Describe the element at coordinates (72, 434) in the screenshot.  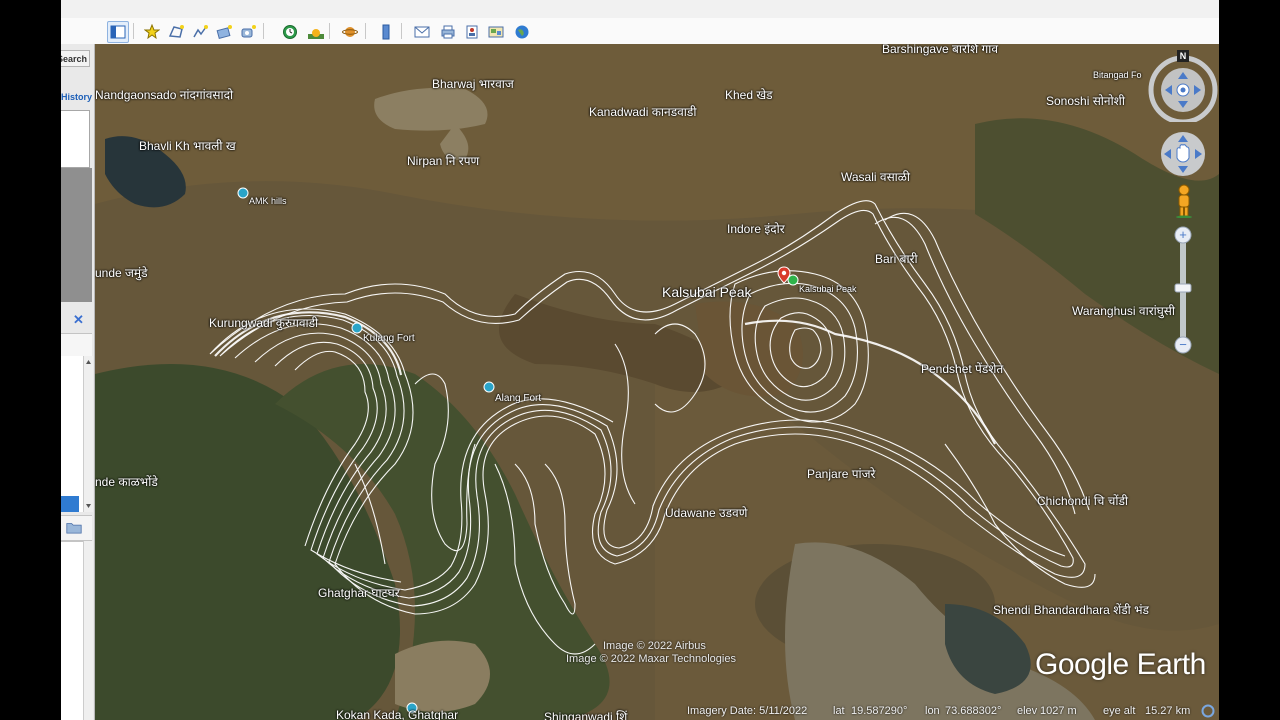
I see `places-list` at that location.